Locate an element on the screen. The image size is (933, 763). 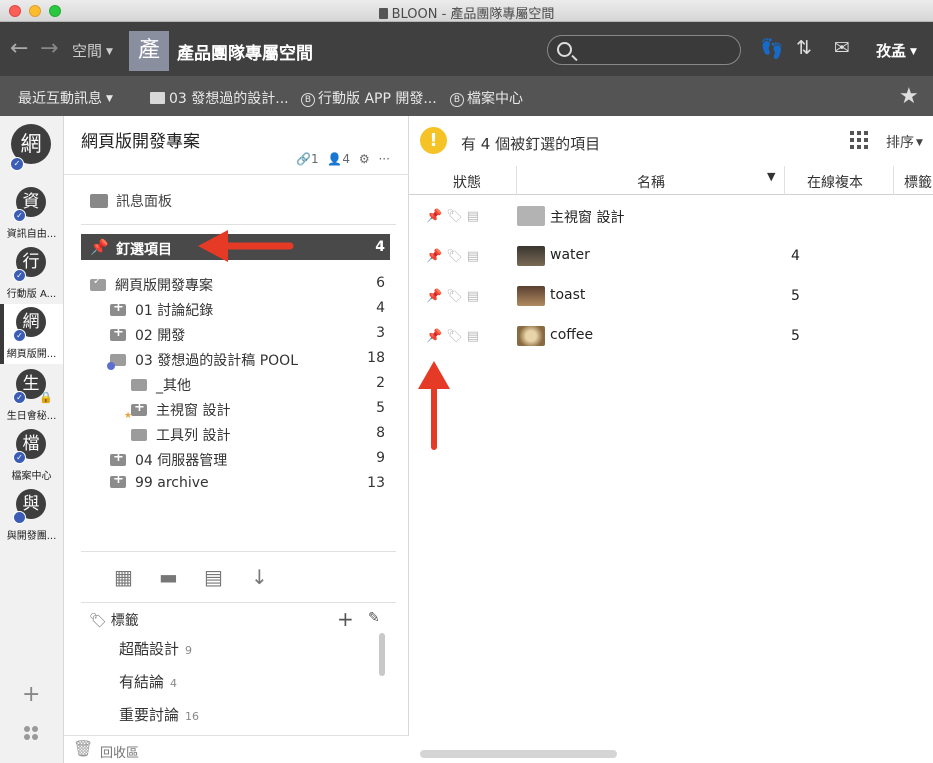
tree-item-count: 13 is located at coordinates (376, 483).